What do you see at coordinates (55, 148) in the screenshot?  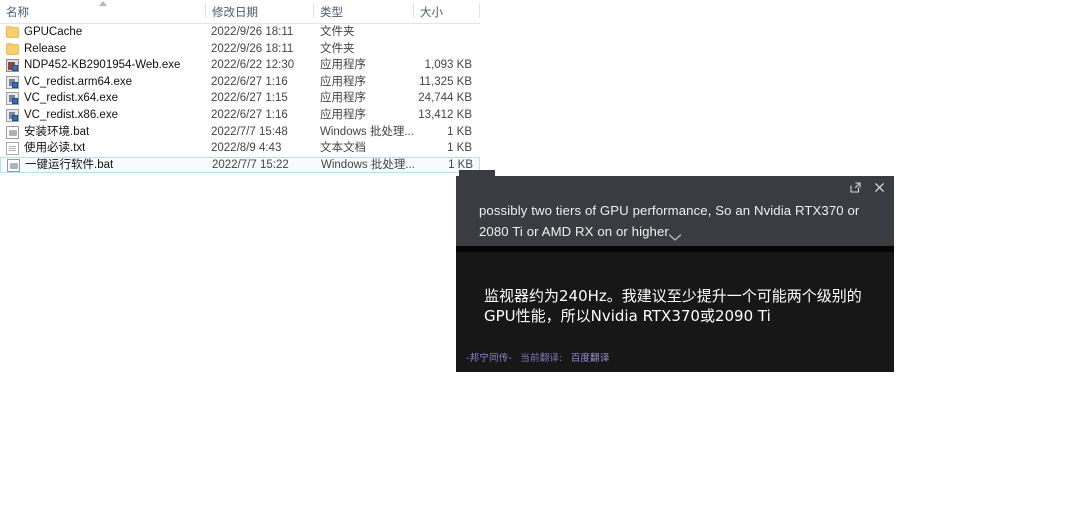 I see `file-name: 使用必读.txt` at bounding box center [55, 148].